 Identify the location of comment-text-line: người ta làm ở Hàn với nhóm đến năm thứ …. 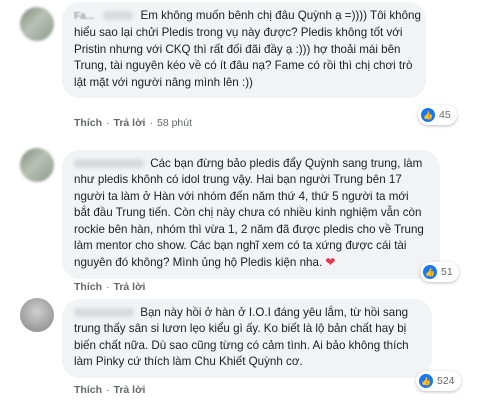
(241, 196).